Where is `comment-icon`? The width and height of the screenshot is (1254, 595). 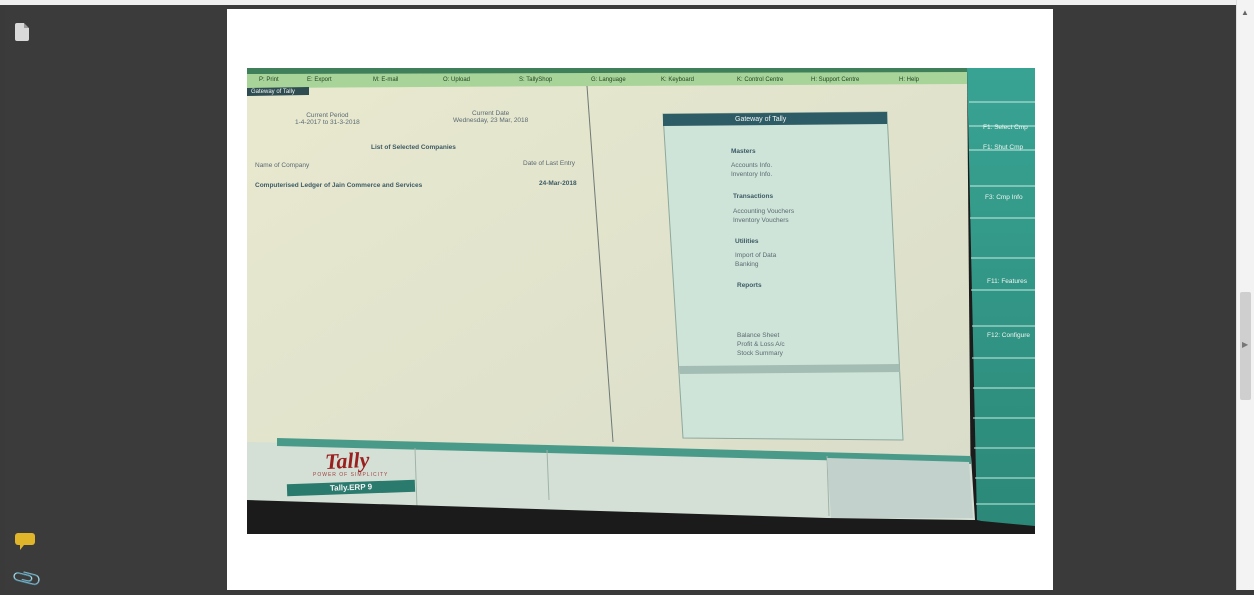 comment-icon is located at coordinates (25, 541).